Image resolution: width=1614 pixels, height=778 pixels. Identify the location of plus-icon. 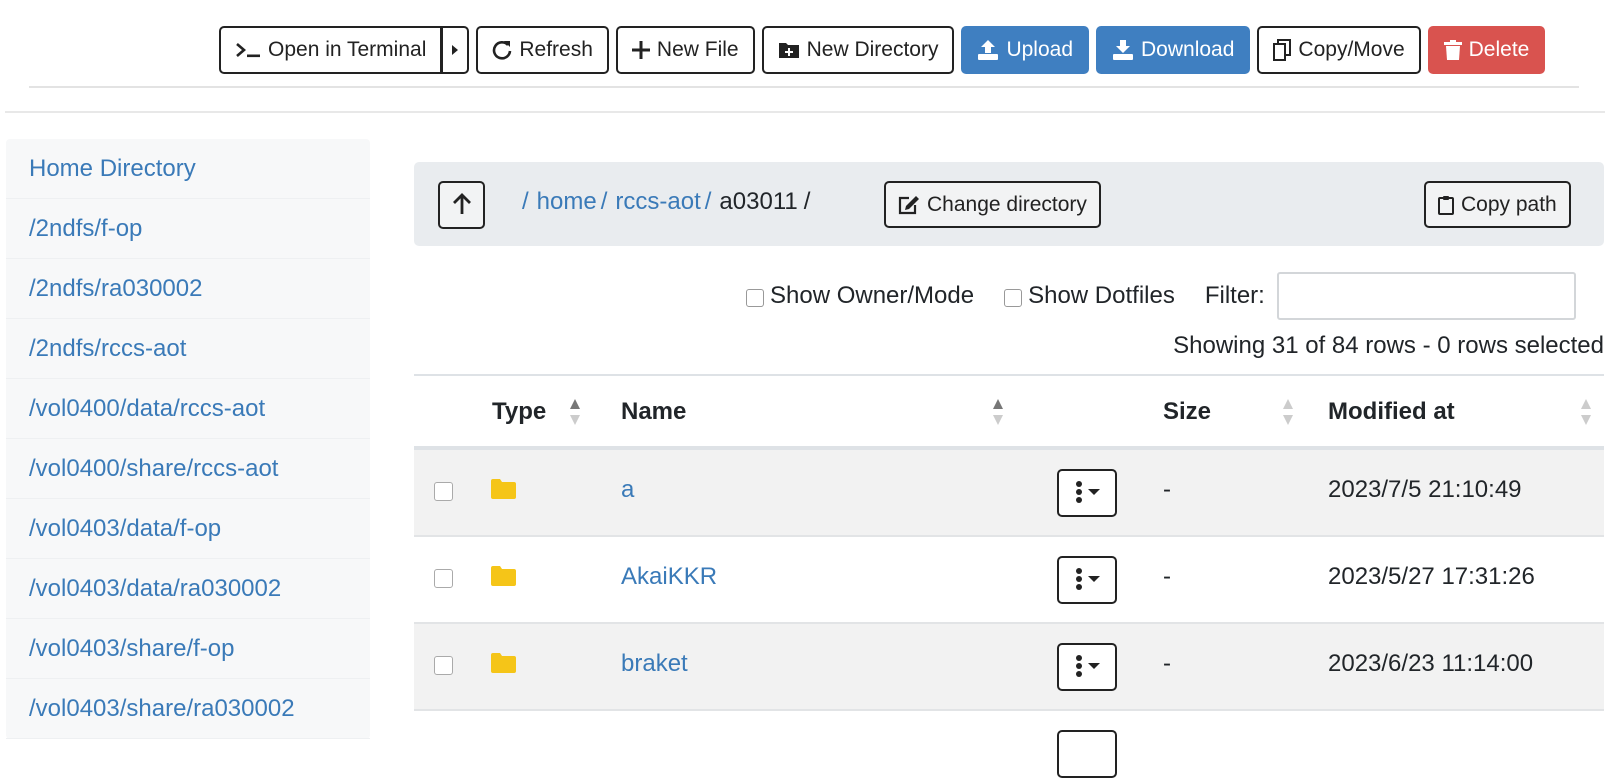
(640, 50).